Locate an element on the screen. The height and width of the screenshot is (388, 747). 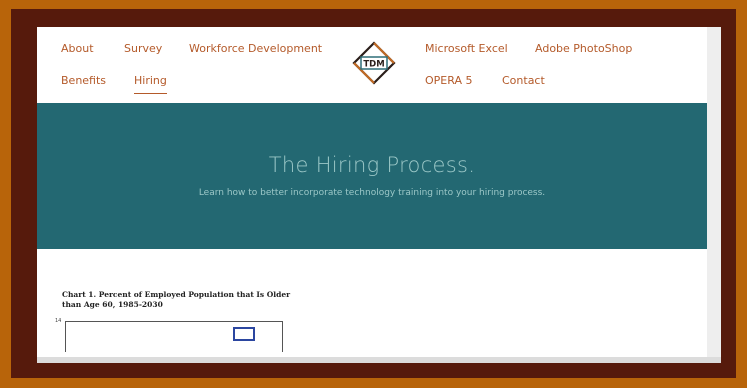
nav-about: About is located at coordinates (77, 49).